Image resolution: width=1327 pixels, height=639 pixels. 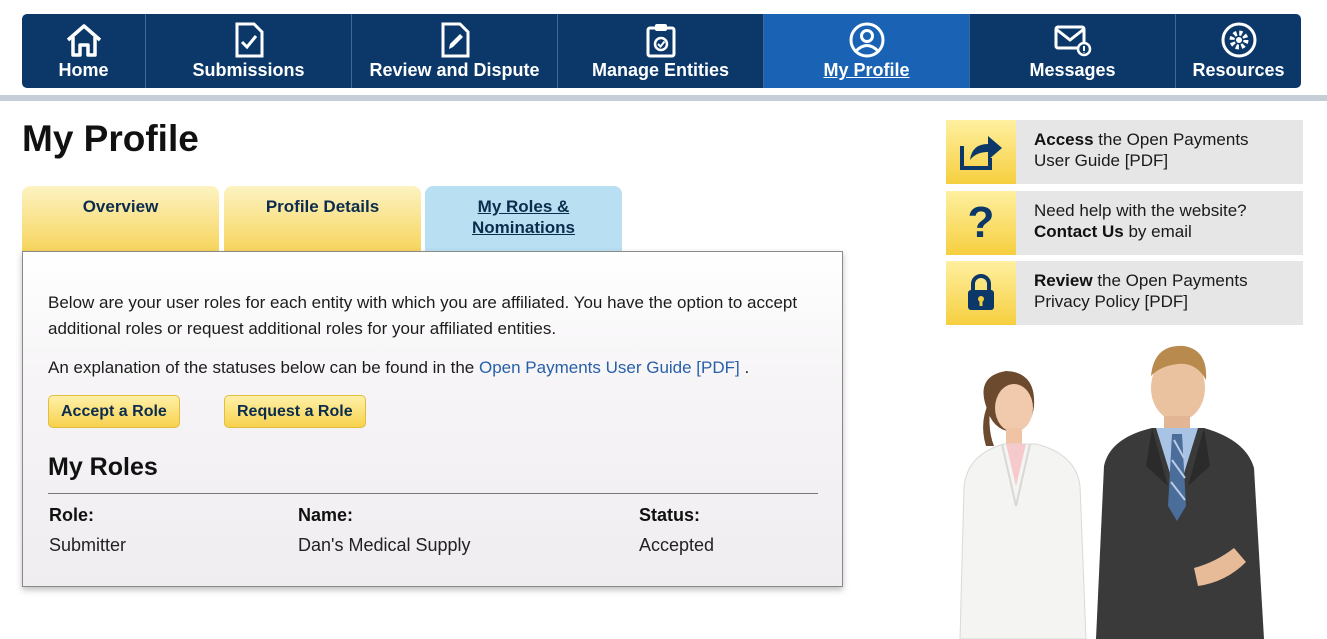 I want to click on nav-resources: Resources, so click(x=1238, y=51).